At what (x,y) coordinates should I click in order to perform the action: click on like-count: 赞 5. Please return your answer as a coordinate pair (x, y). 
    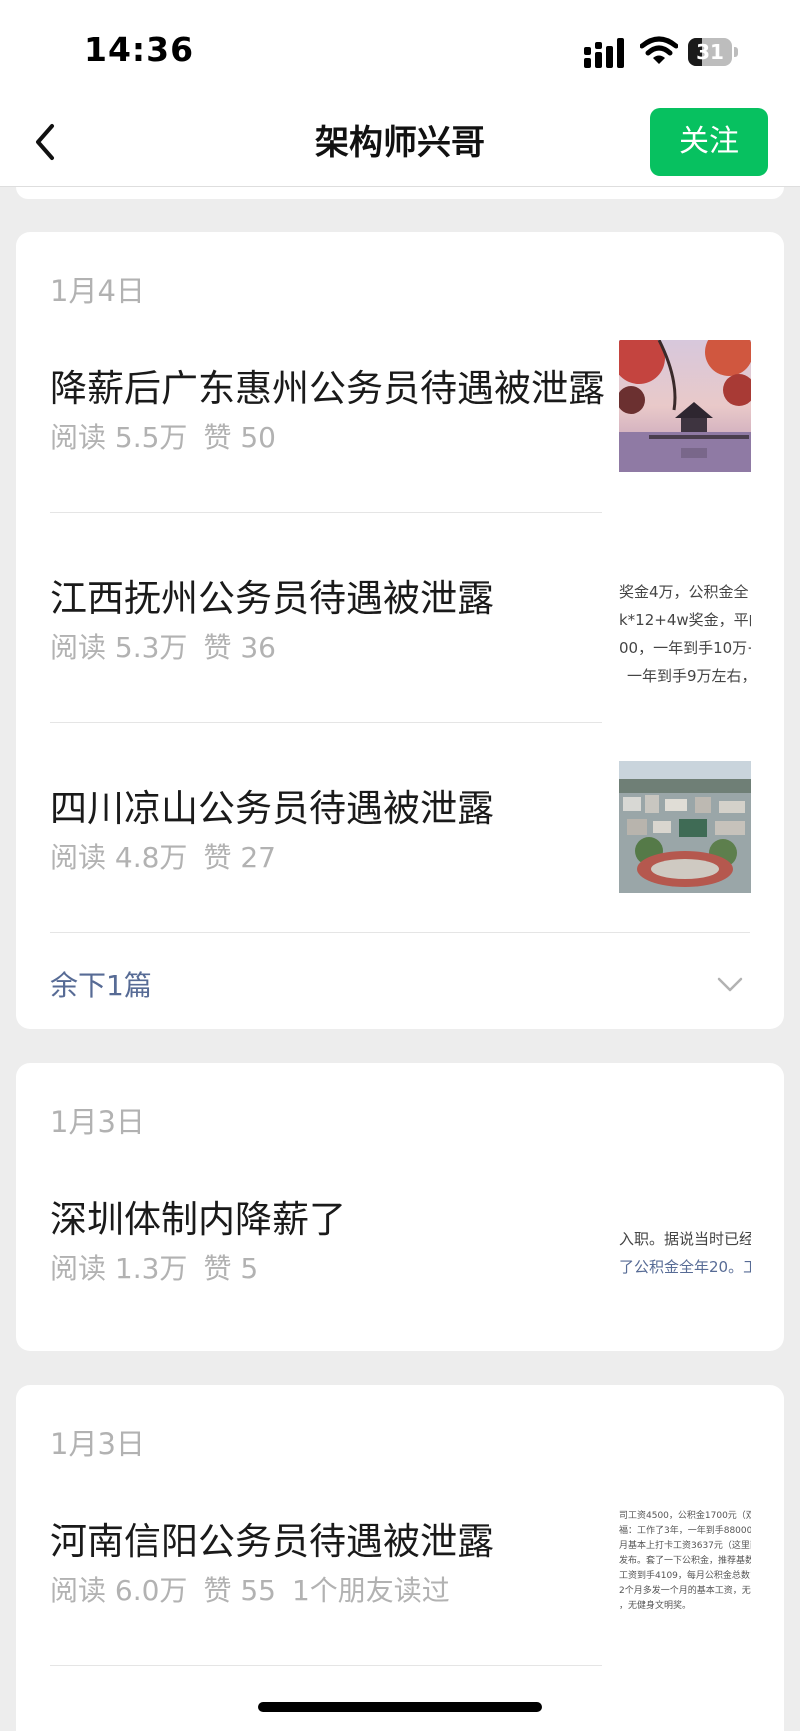
    Looking at the image, I should click on (231, 1268).